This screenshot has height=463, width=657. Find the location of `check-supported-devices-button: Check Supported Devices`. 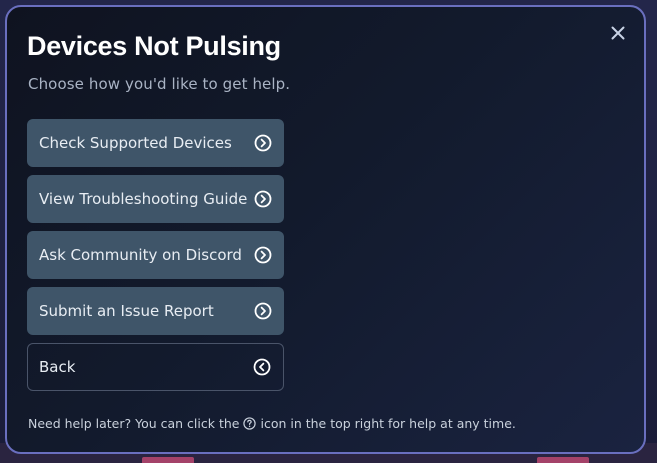

check-supported-devices-button: Check Supported Devices is located at coordinates (155, 143).